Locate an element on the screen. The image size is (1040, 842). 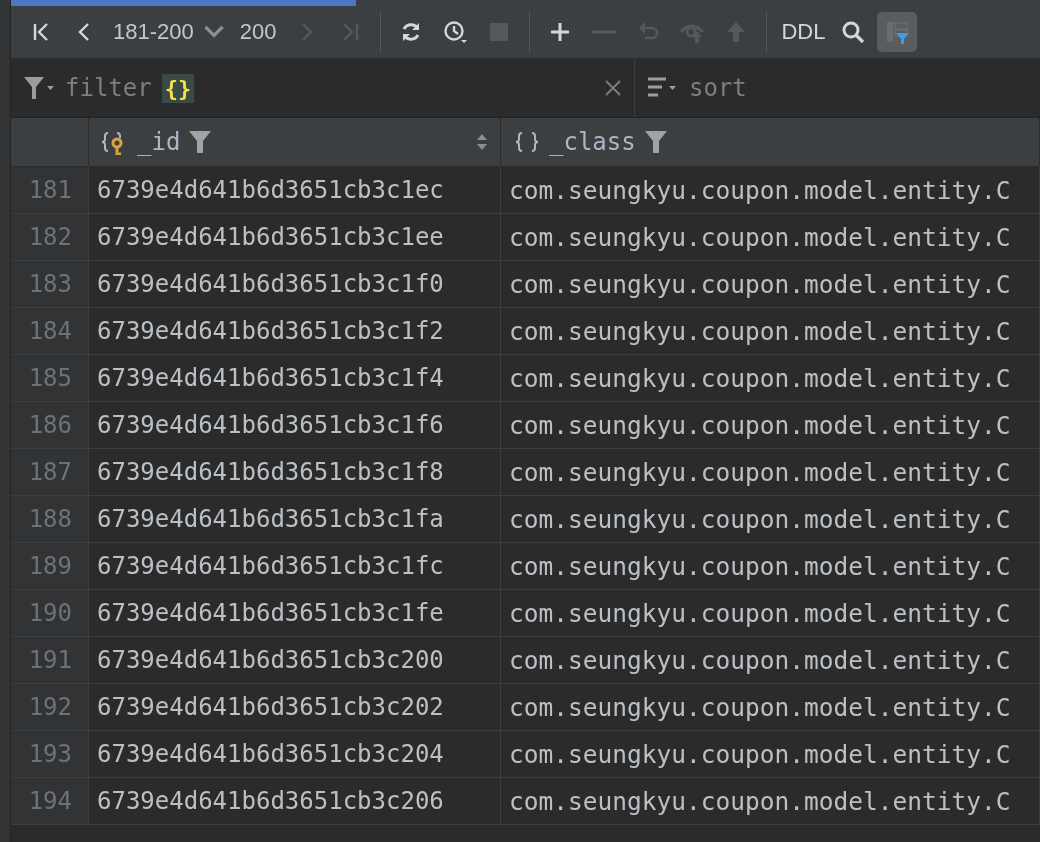
table-cell: 6739e4d641b6d3651cb3c1f0 is located at coordinates (295, 284).